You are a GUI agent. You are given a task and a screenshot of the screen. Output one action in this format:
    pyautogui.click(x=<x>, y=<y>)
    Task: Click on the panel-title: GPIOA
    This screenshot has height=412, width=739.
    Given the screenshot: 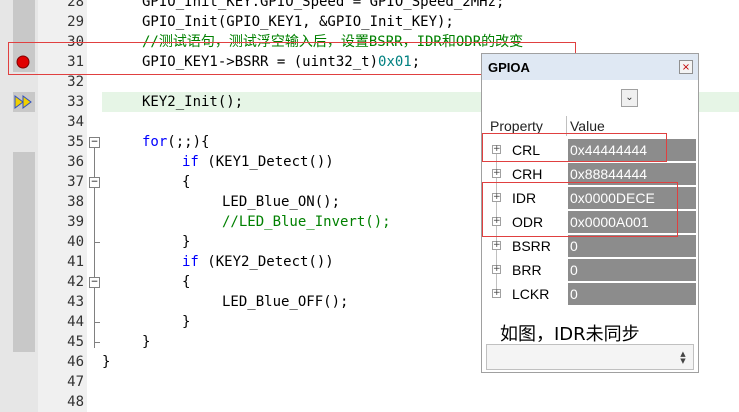 What is the action you would take?
    pyautogui.click(x=509, y=67)
    